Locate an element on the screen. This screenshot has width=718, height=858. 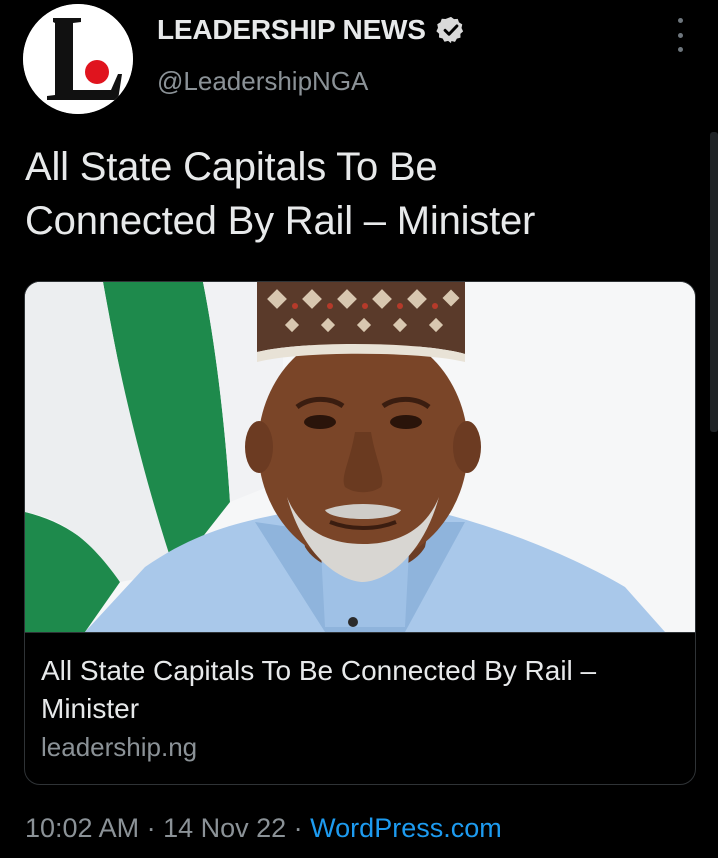
tweet-date: 14 Nov 22 is located at coordinates (224, 828).